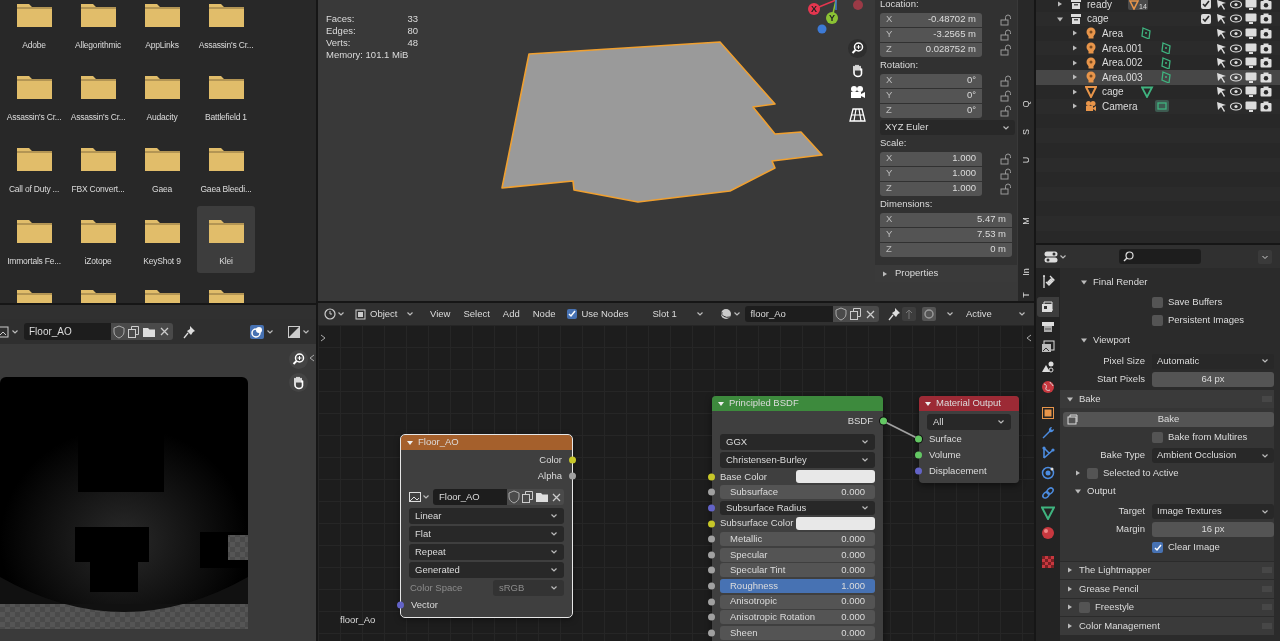 The width and height of the screenshot is (1280, 641). What do you see at coordinates (969, 422) in the screenshot?
I see `dropdown: All` at bounding box center [969, 422].